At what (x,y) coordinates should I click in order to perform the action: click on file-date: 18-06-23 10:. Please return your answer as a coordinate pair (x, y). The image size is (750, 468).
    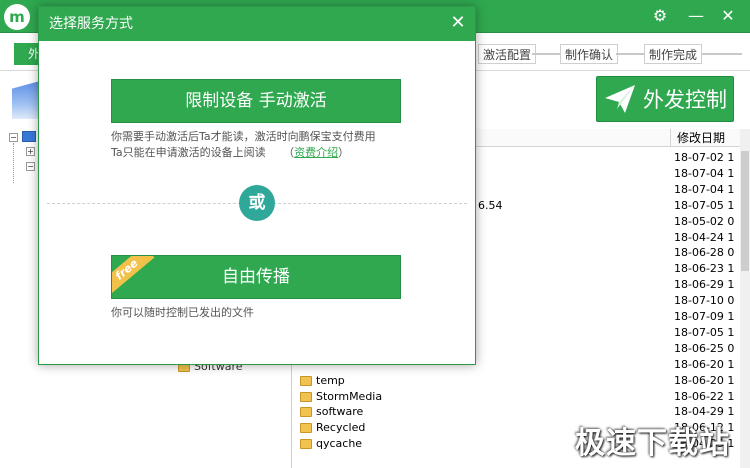
    Looking at the image, I should click on (704, 268).